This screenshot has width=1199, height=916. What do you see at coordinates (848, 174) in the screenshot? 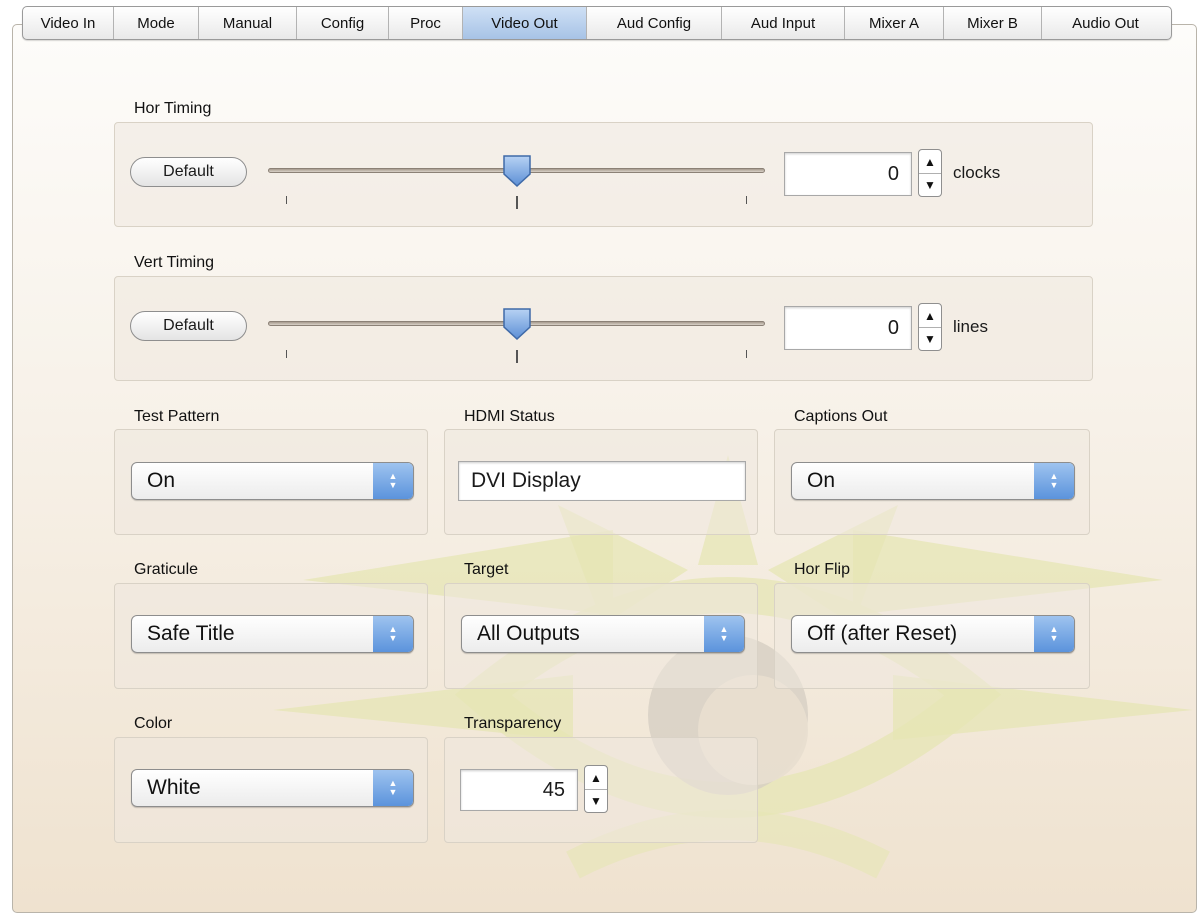
I see `hor-timing-value-field: 0` at bounding box center [848, 174].